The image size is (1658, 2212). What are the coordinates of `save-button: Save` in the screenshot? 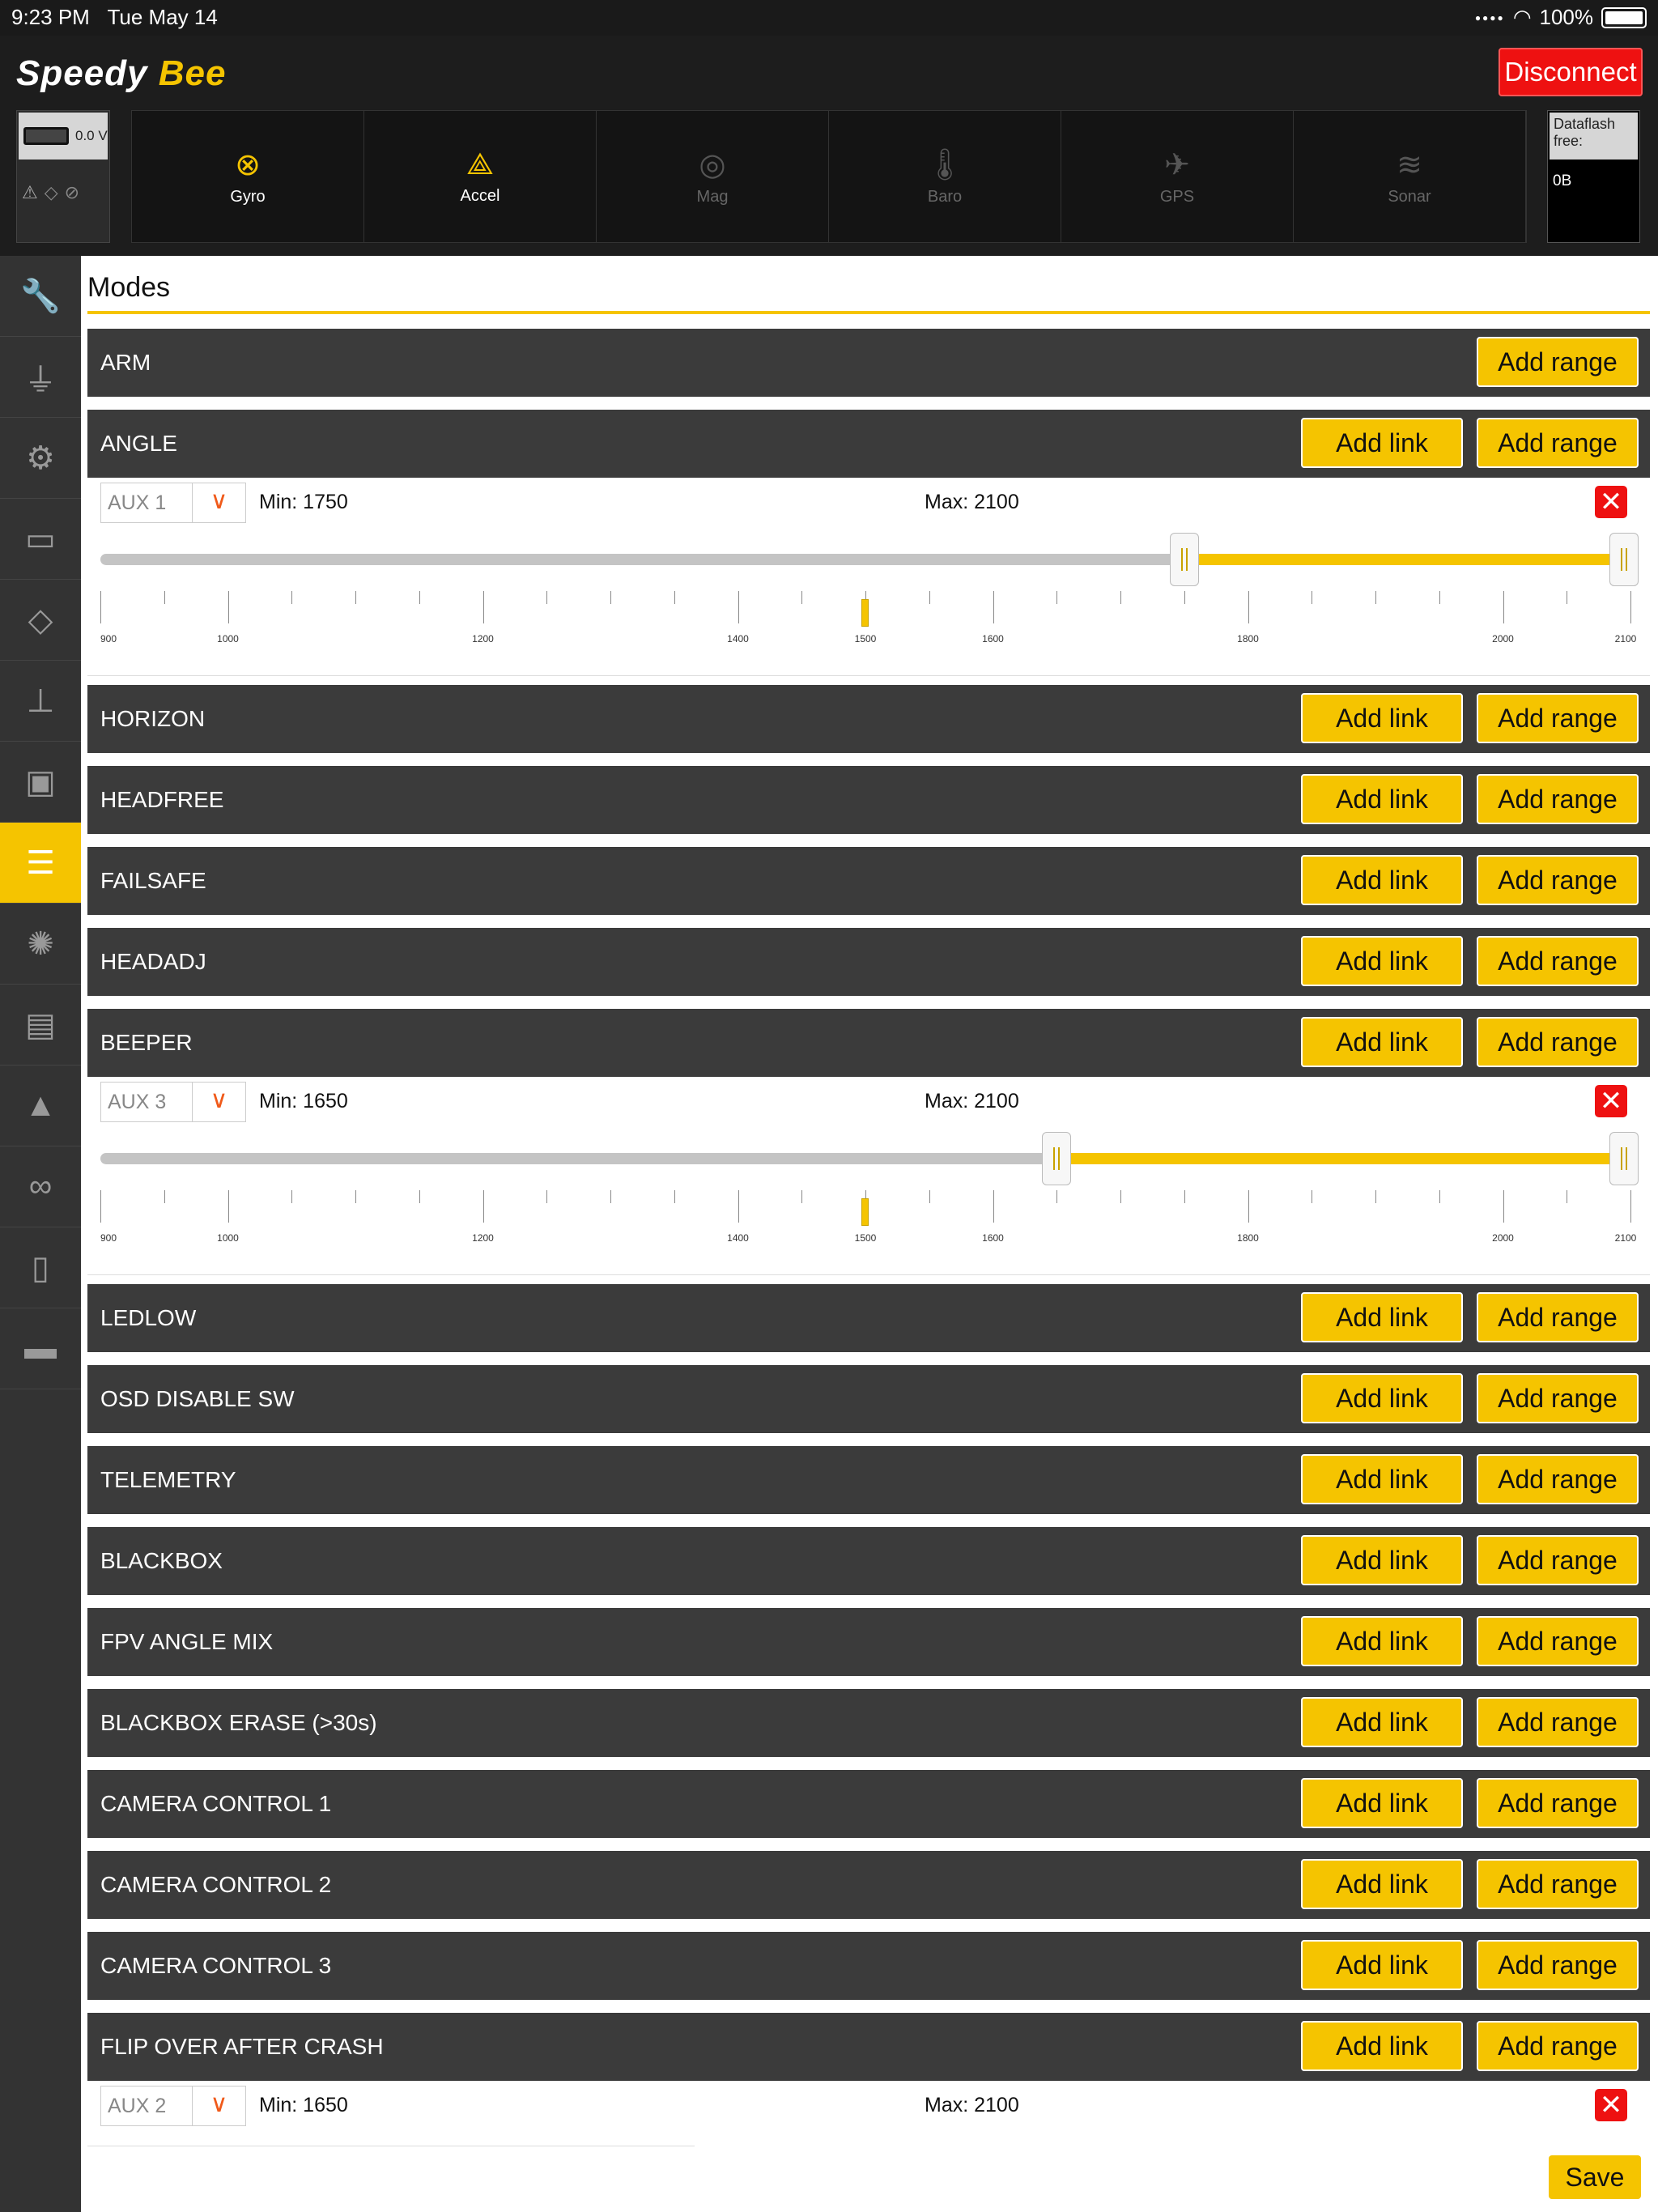 It's located at (1595, 2177).